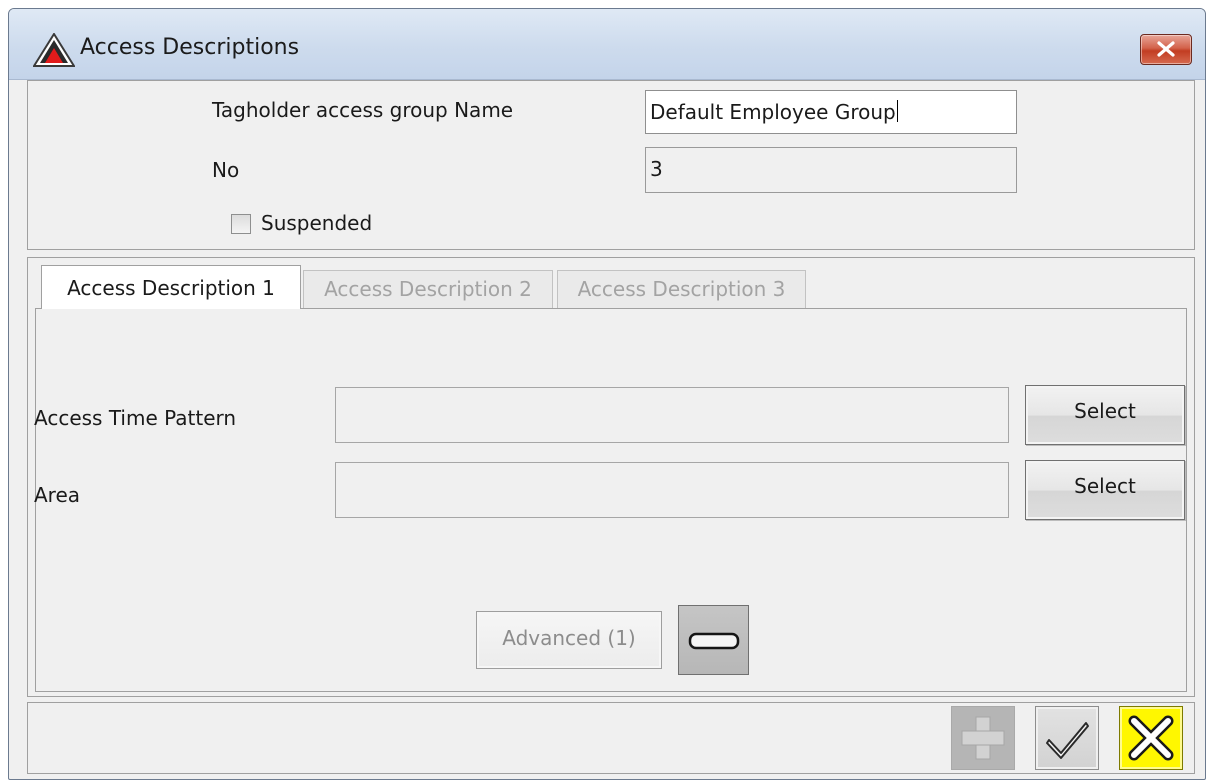 The image size is (1209, 784). What do you see at coordinates (171, 287) in the screenshot?
I see `tab-access-description-1: Access Description 1` at bounding box center [171, 287].